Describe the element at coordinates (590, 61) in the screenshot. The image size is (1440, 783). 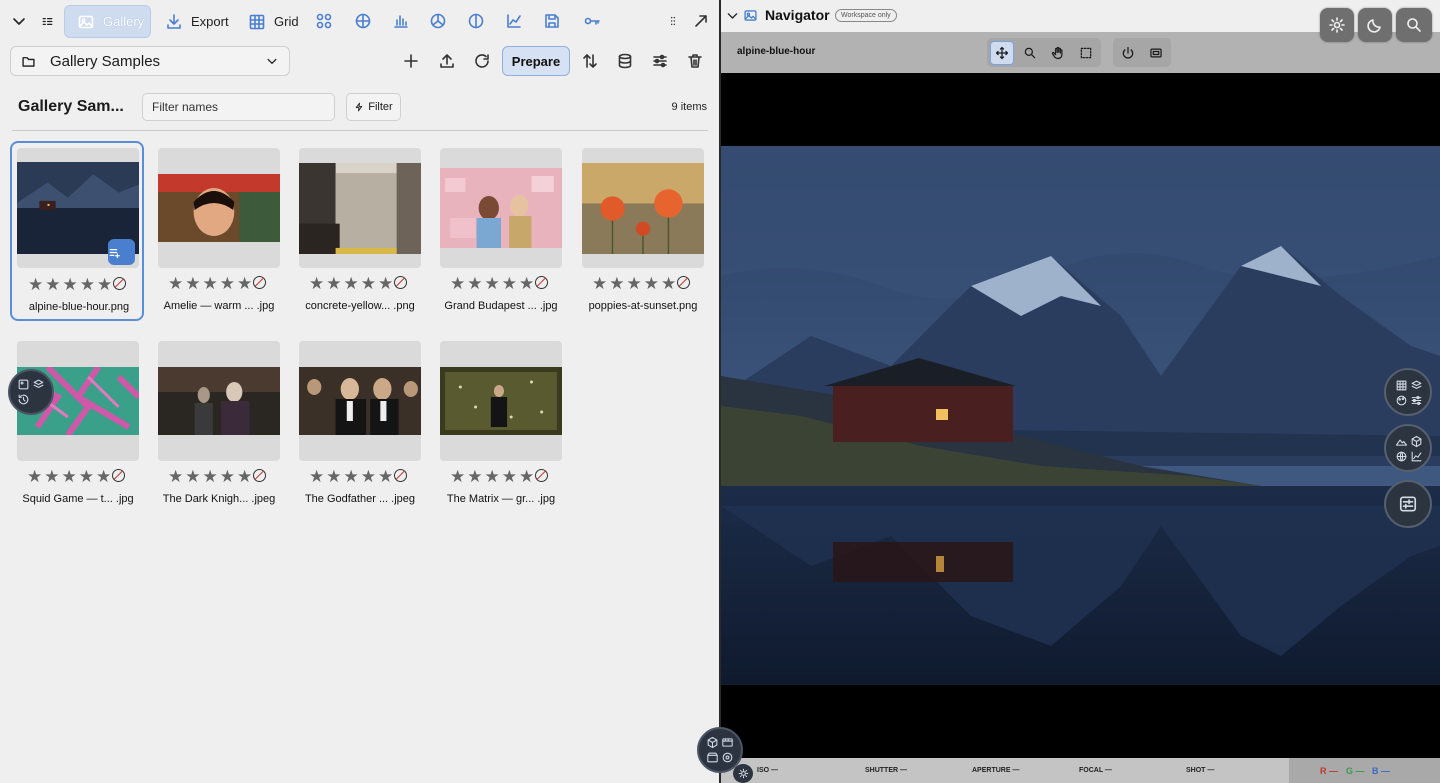
I see `sort-button` at that location.